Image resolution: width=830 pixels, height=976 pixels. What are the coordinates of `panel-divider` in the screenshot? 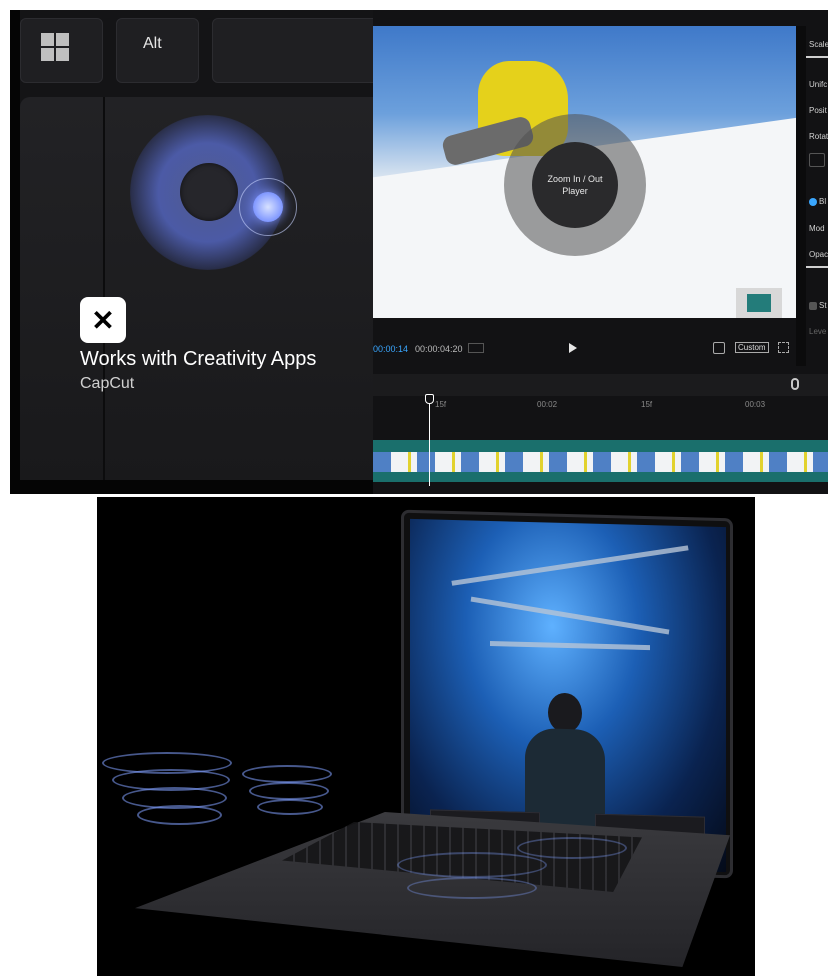 It's located at (801, 196).